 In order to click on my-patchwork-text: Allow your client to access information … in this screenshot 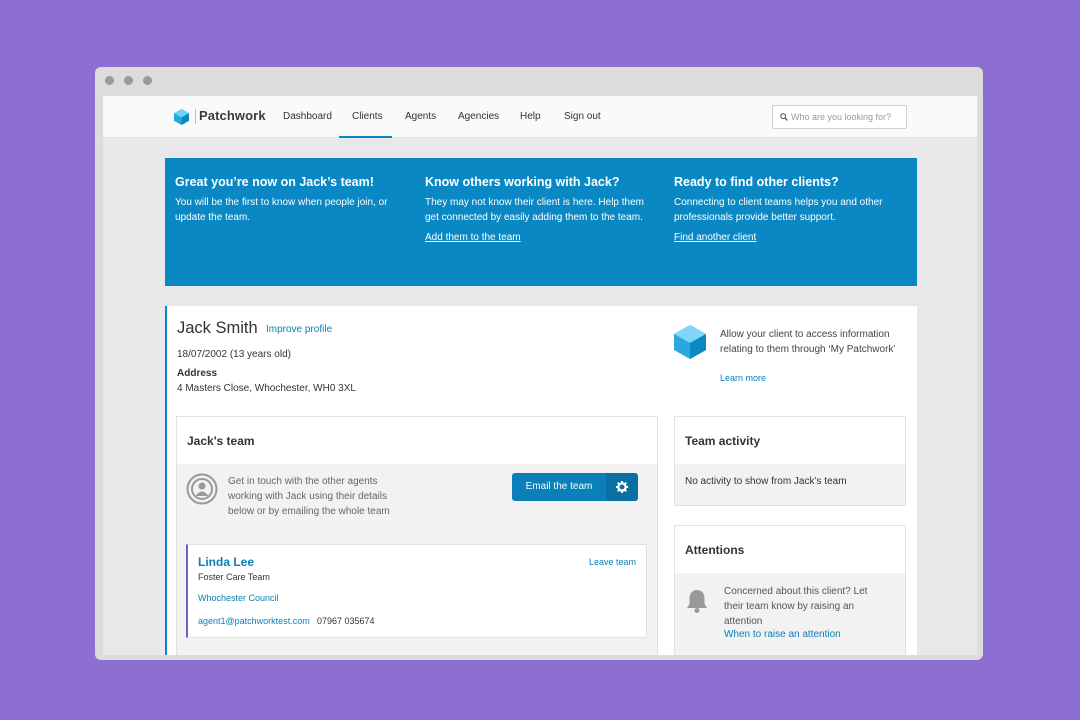, I will do `click(808, 342)`.